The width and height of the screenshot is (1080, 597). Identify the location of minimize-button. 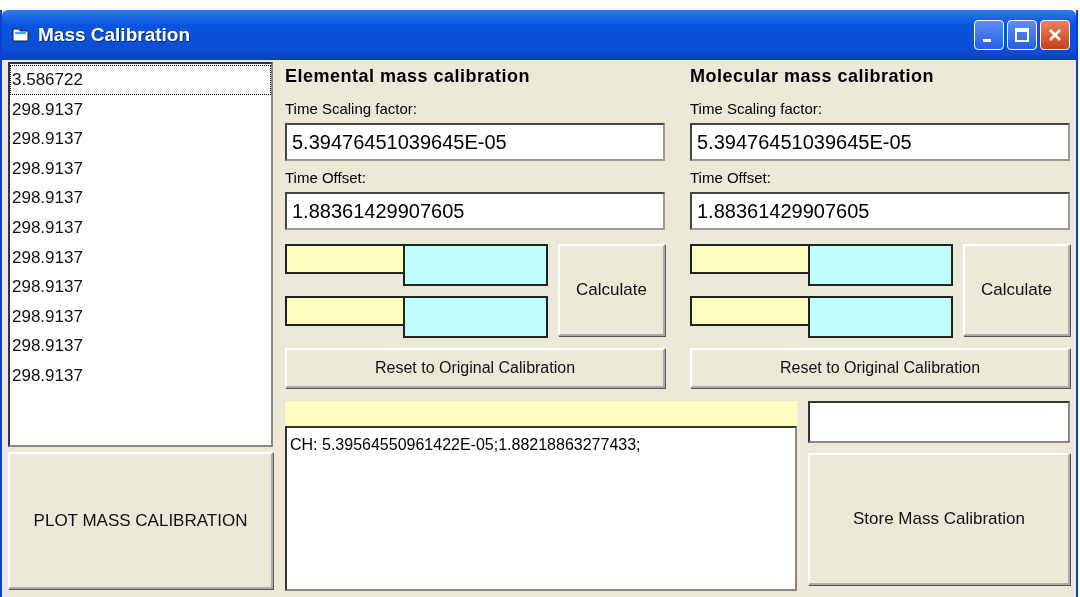
(989, 35).